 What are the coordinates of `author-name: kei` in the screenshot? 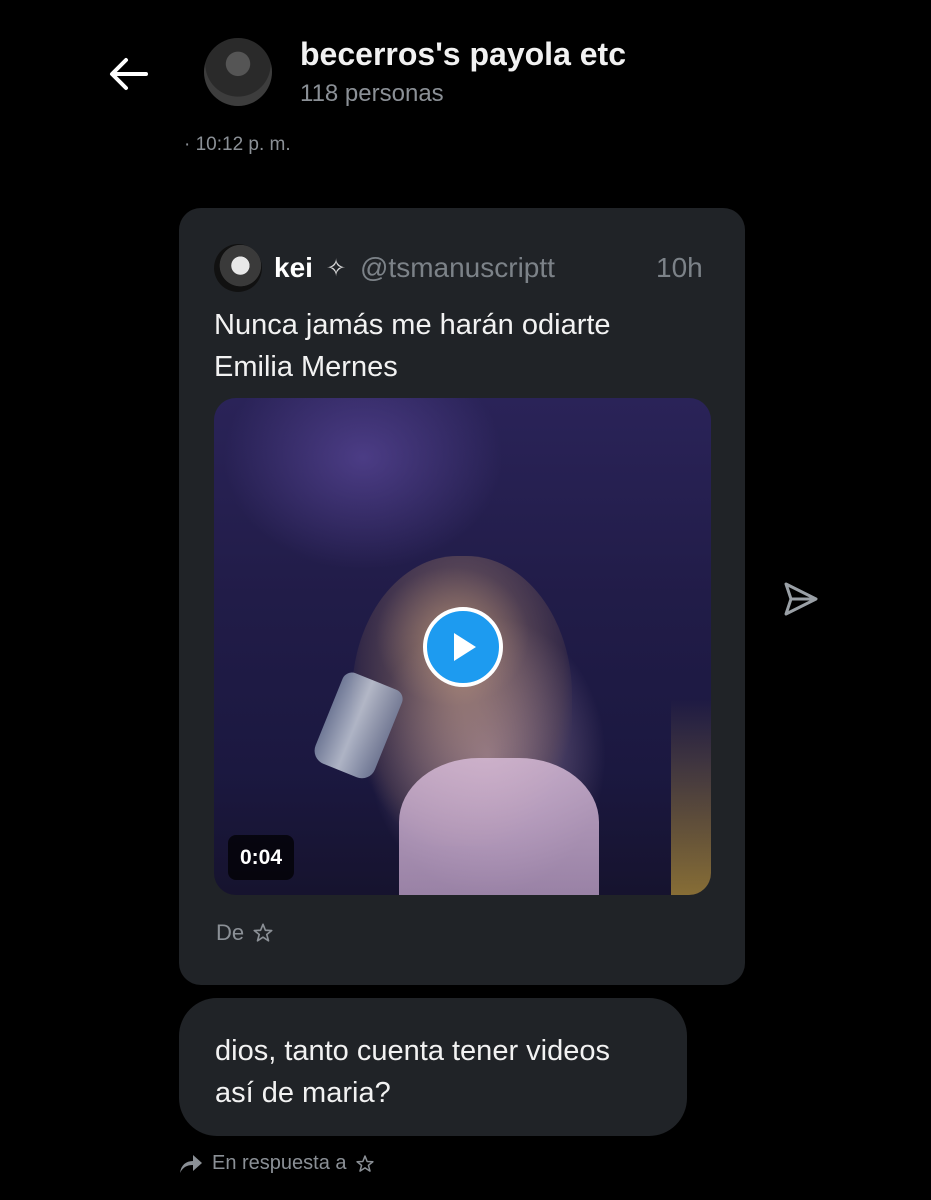 It's located at (293, 268).